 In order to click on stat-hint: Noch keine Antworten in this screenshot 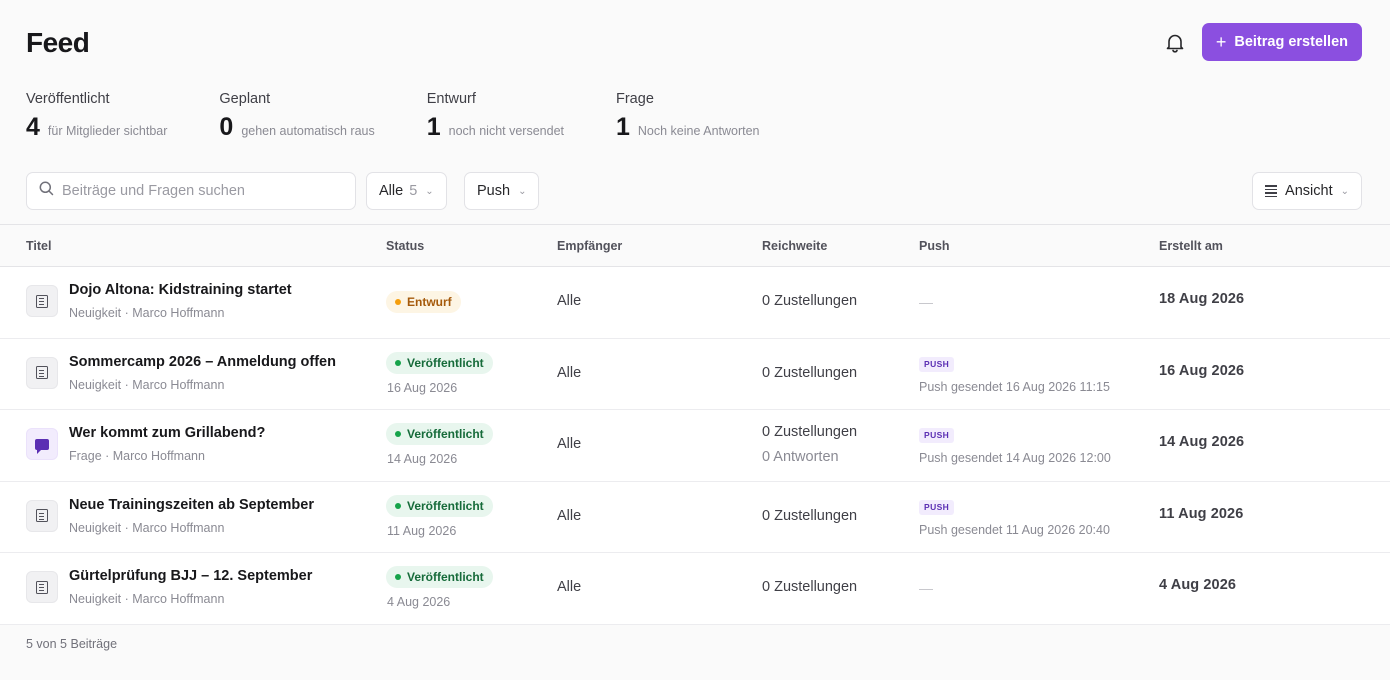, I will do `click(698, 131)`.